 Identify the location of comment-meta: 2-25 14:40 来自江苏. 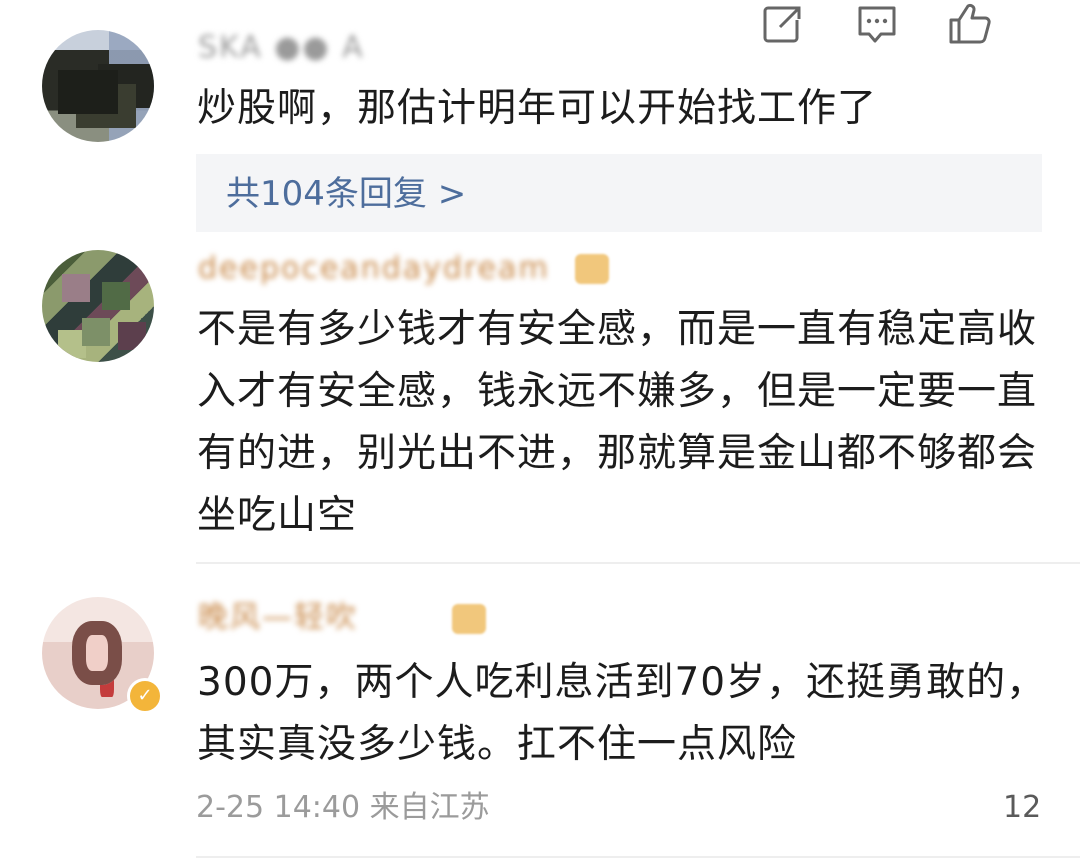
(343, 808).